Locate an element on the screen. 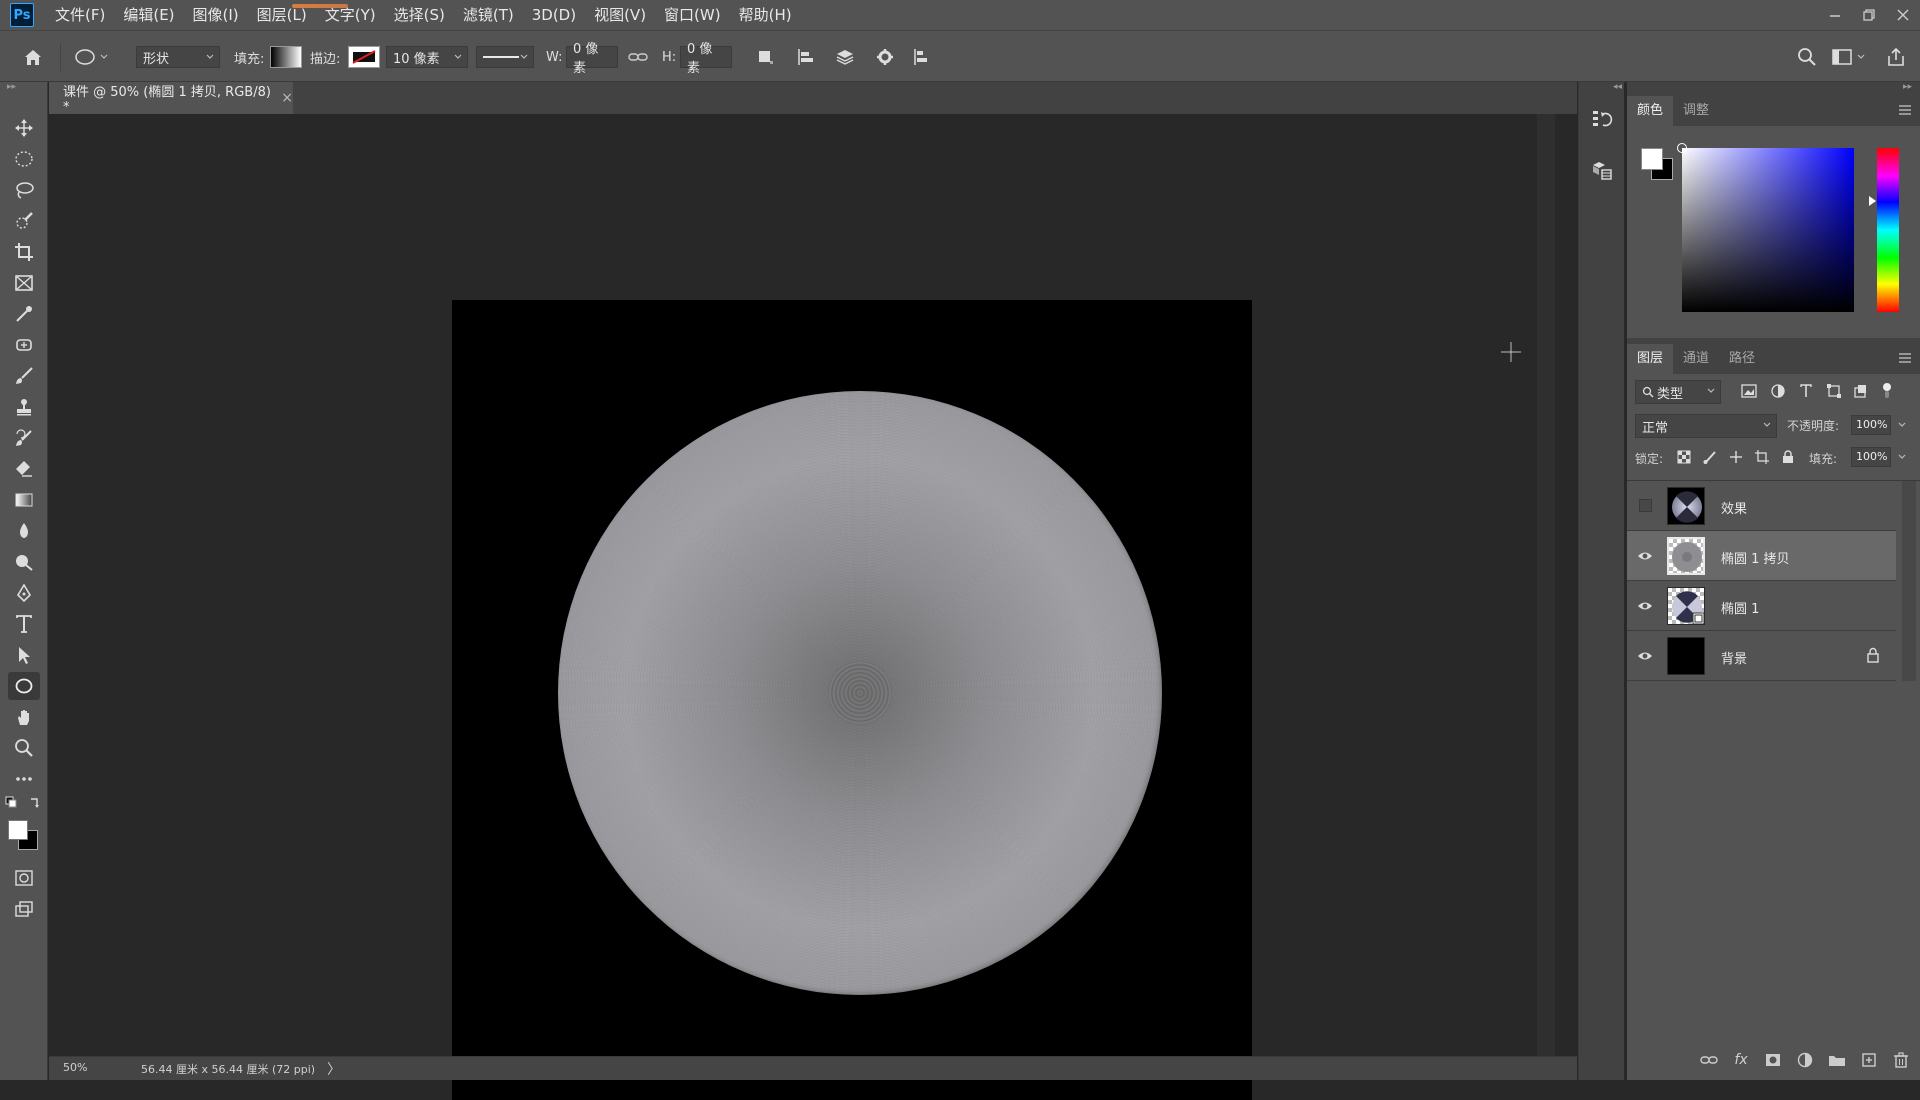 This screenshot has width=1920, height=1100. shape-layer-filter-icon is located at coordinates (1834, 391).